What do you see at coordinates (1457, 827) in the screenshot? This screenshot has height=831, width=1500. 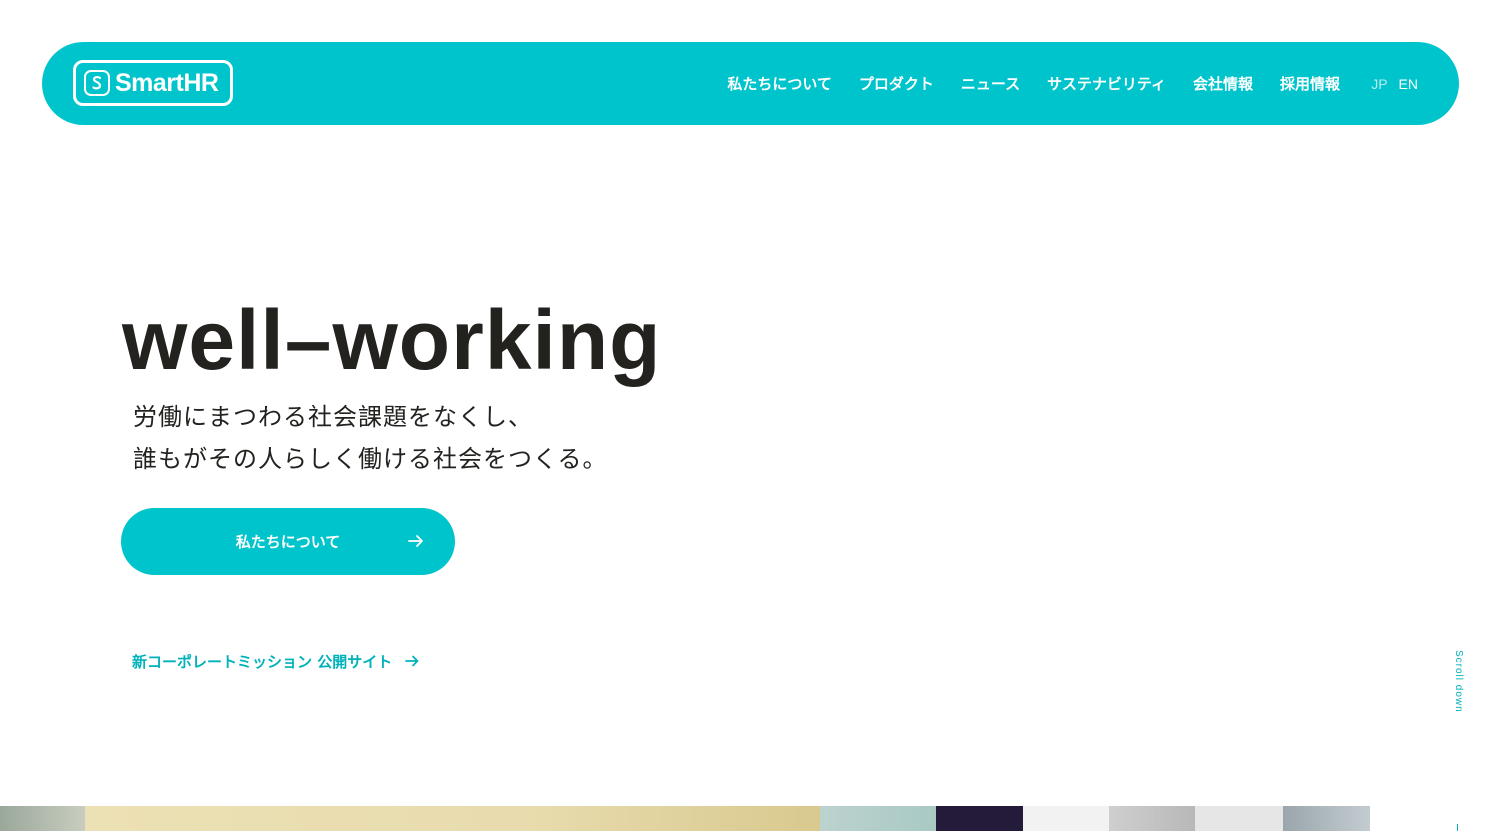 I see `scroll-line` at bounding box center [1457, 827].